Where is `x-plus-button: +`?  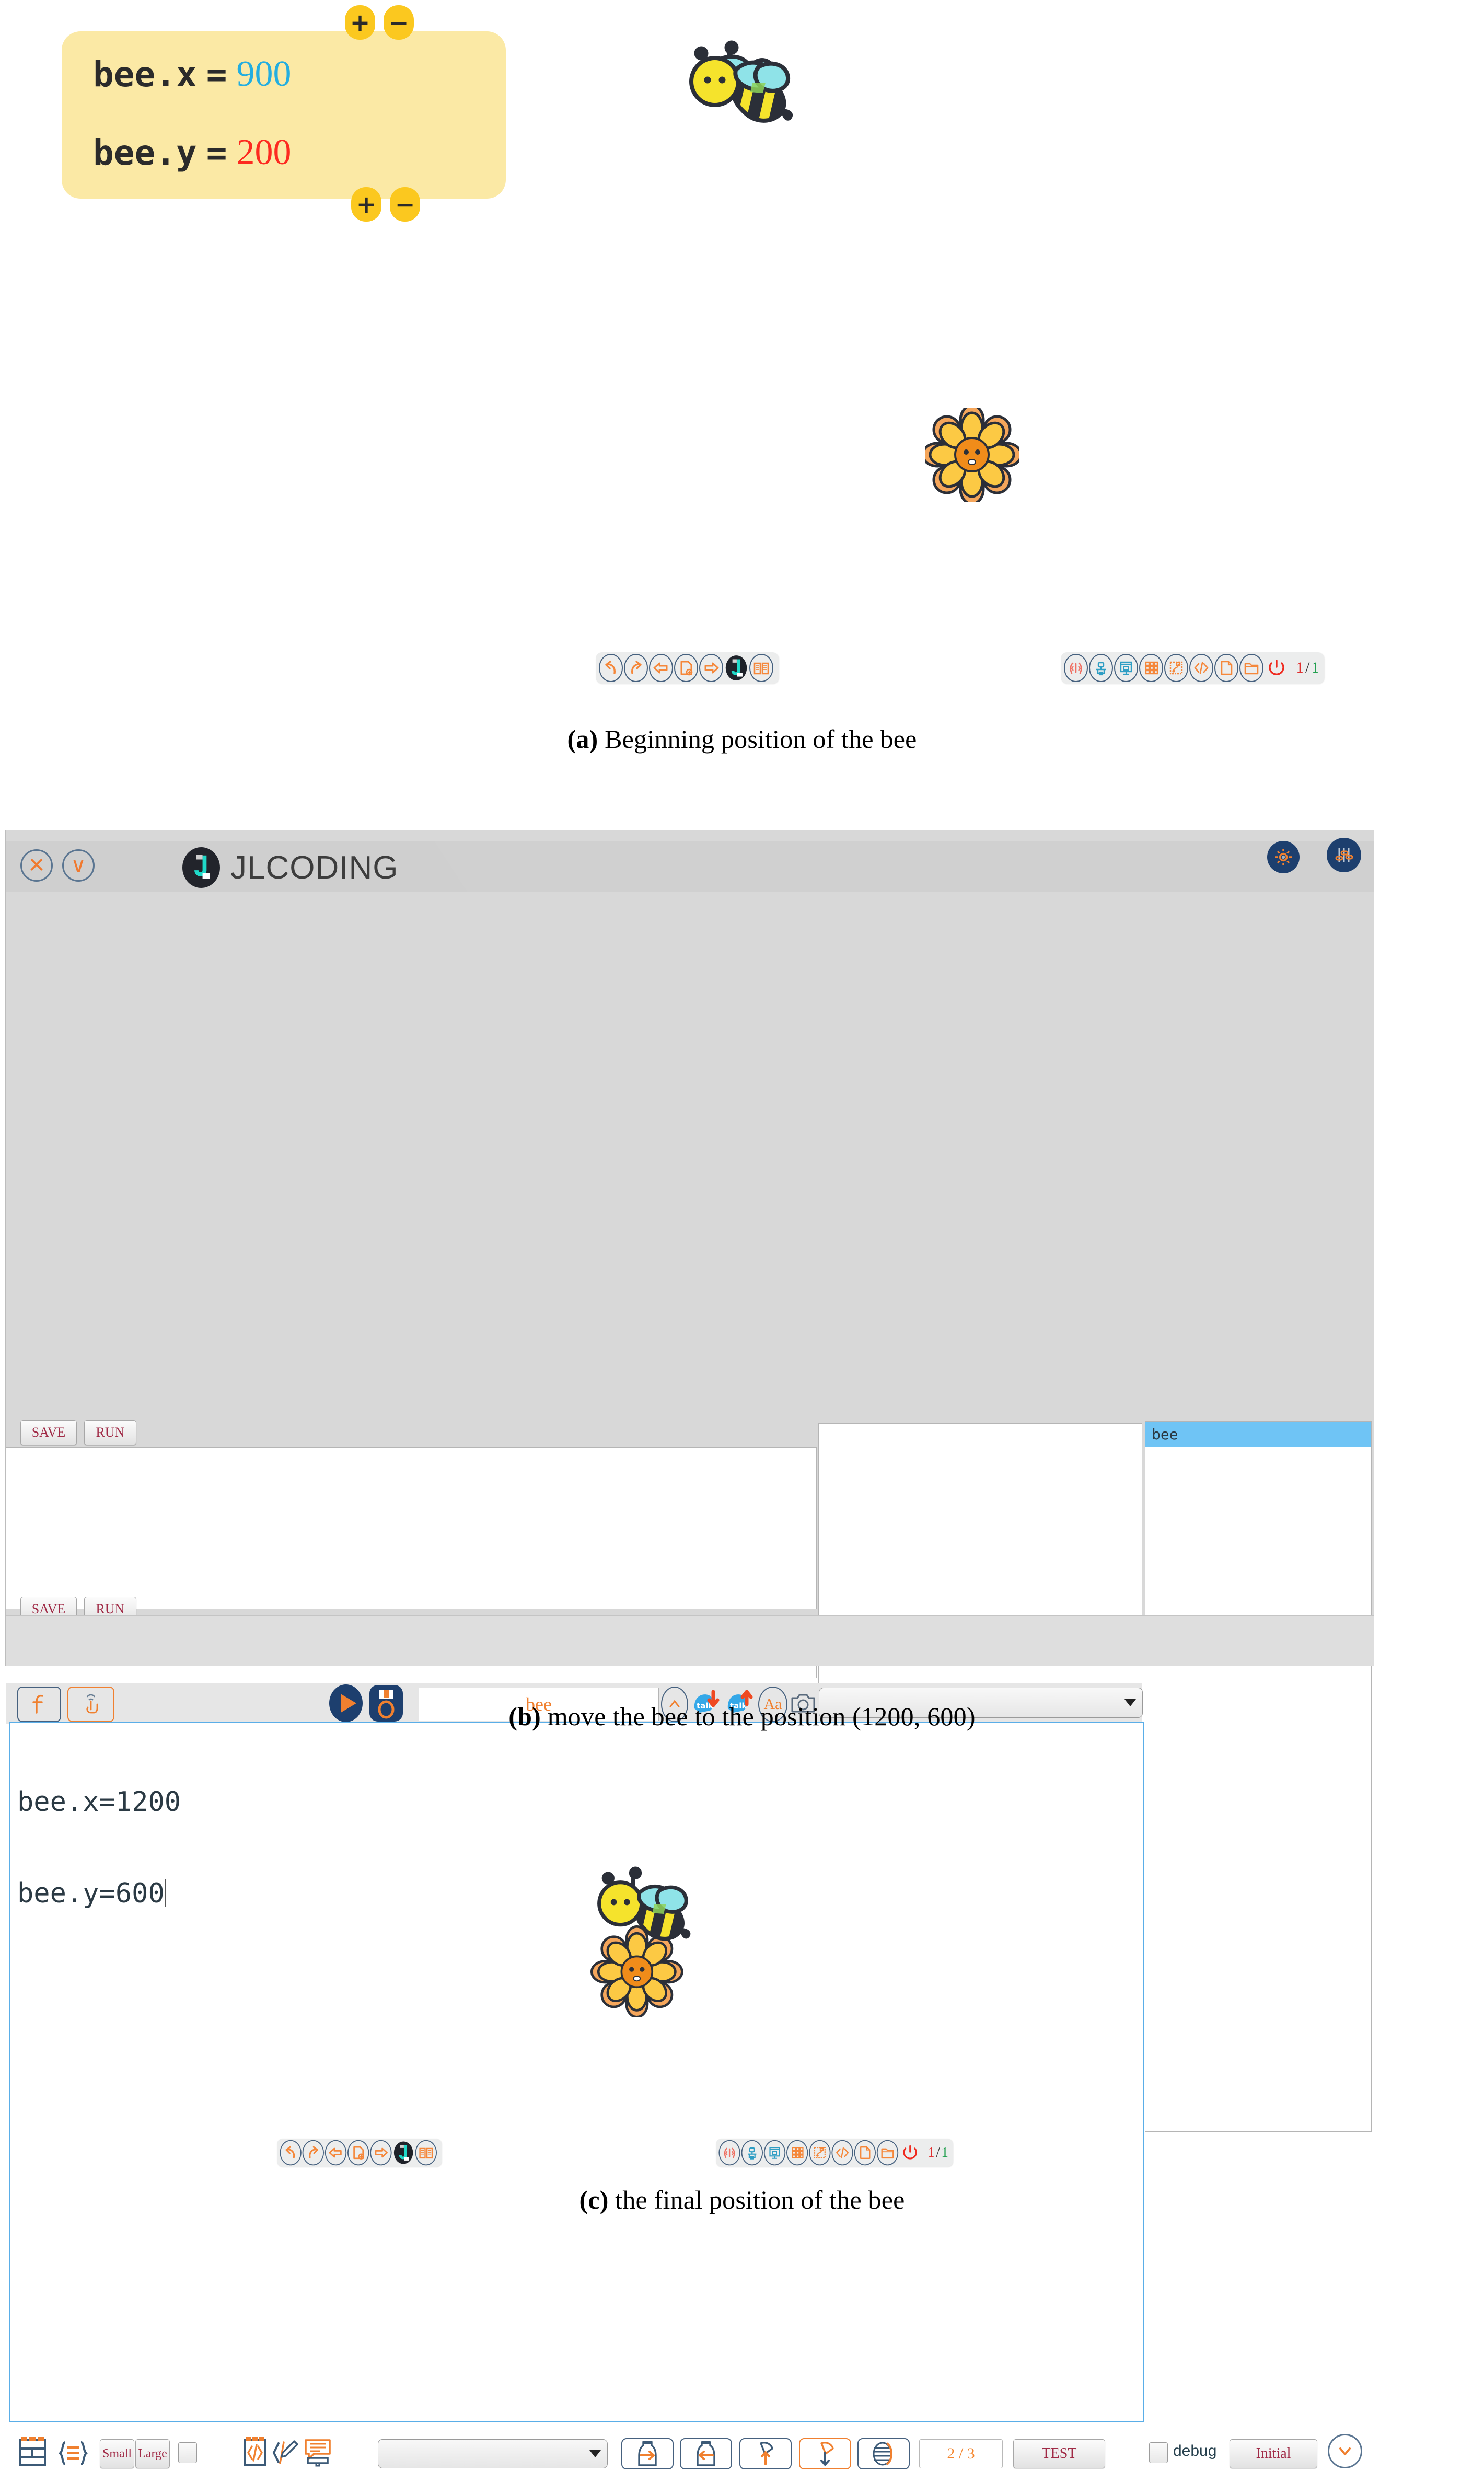
x-plus-button: + is located at coordinates (360, 22).